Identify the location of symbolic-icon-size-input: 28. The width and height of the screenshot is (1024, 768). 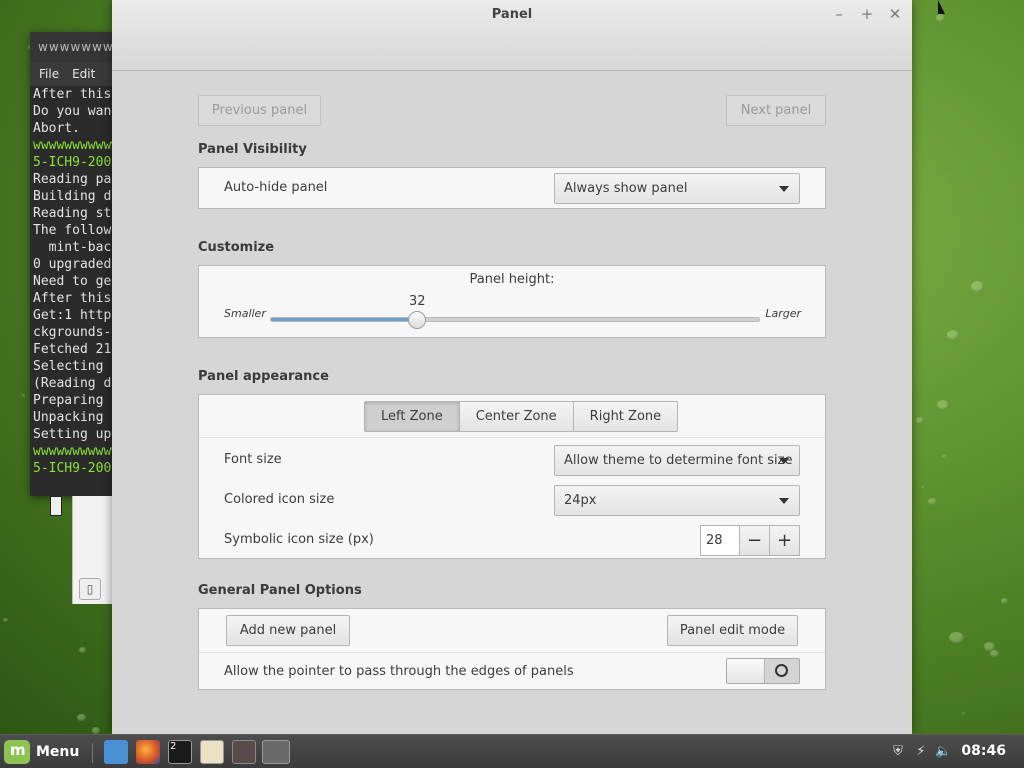
(720, 540).